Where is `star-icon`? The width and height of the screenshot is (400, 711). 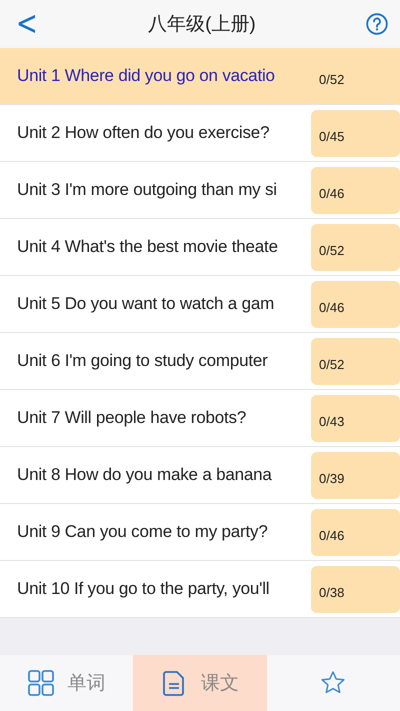
star-icon is located at coordinates (333, 683).